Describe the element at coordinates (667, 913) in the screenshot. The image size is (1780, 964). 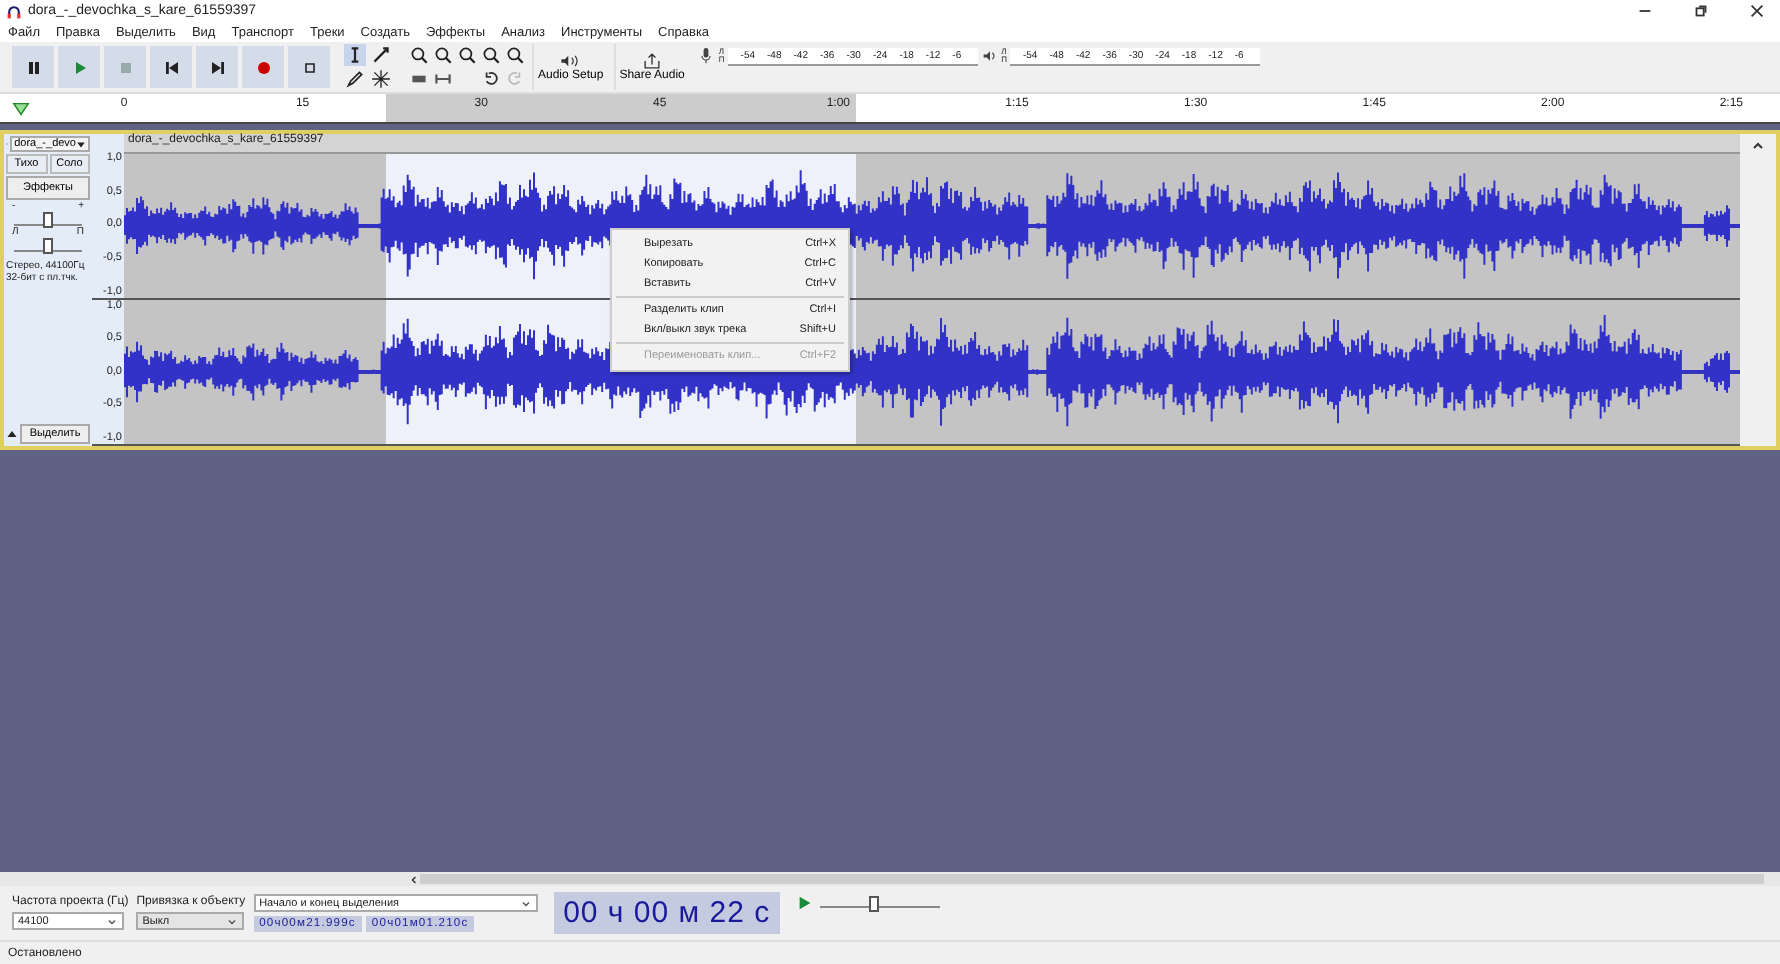
I see `audio-position-display: 00 ч 00 м 22 с` at that location.